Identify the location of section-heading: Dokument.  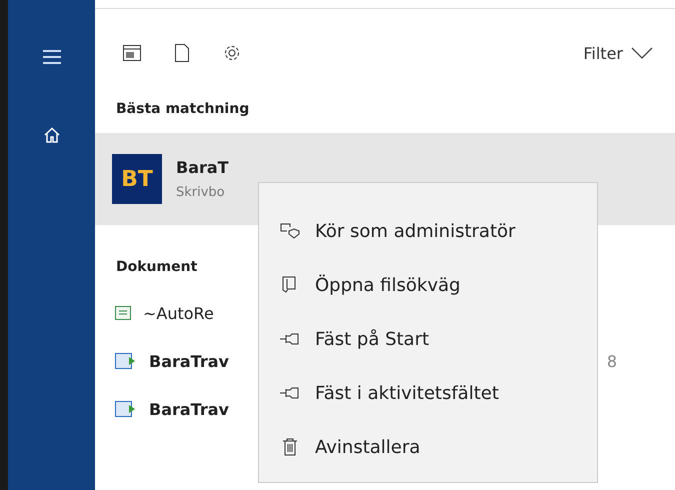
(156, 267).